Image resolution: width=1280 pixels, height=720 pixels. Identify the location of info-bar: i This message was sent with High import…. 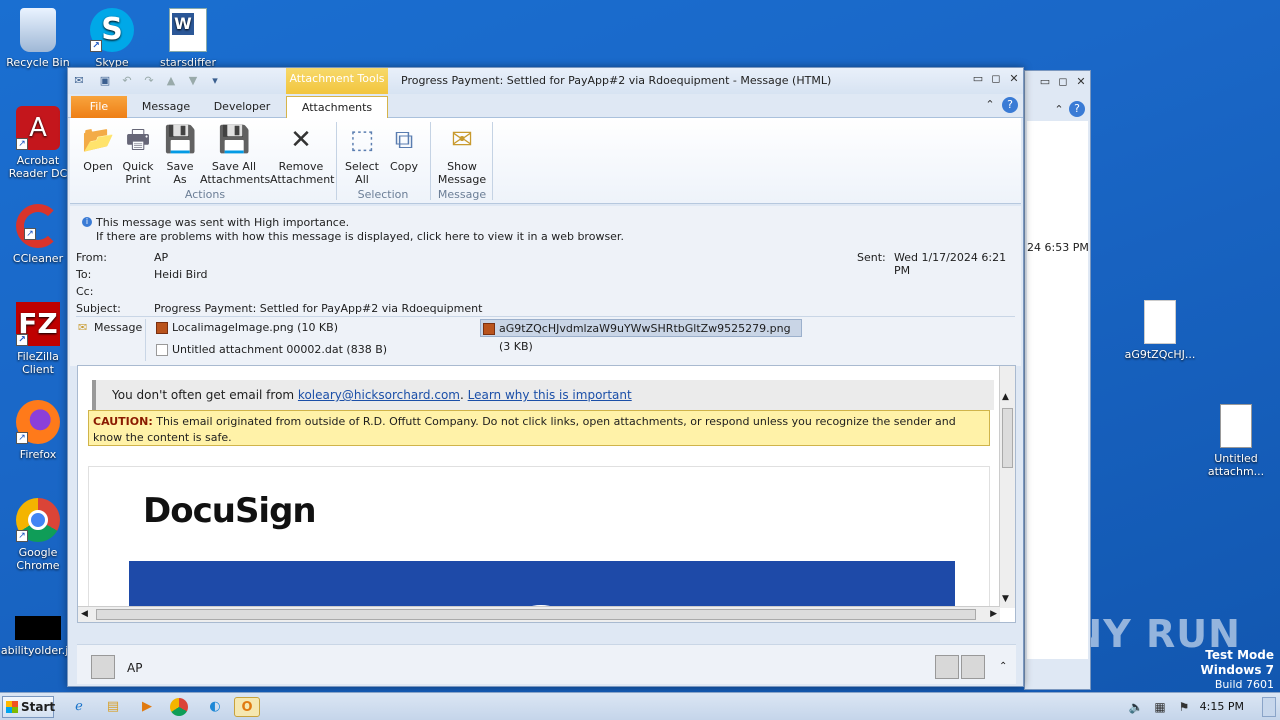
(545, 226).